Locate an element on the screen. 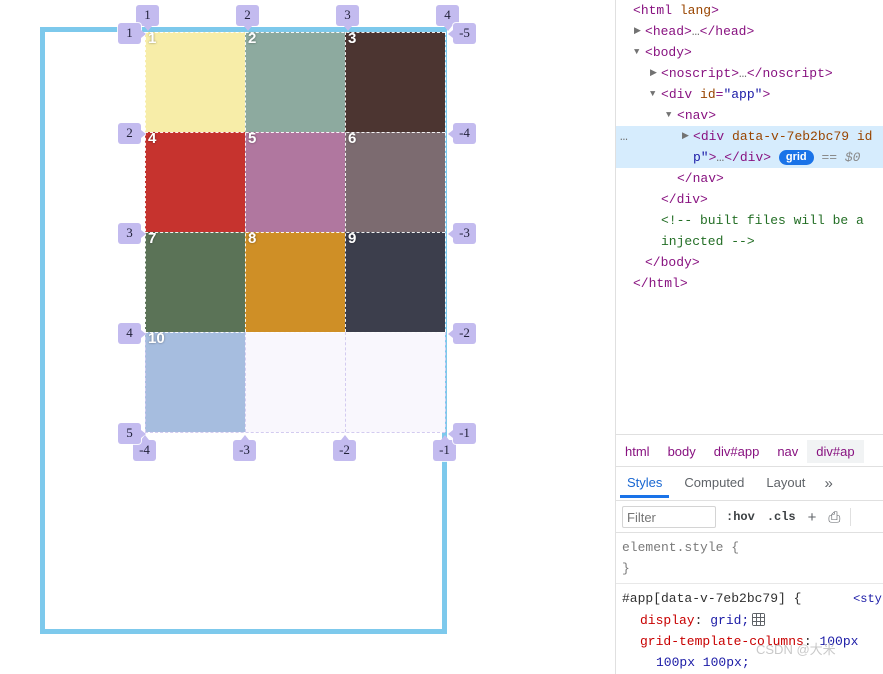  styles-filter-bar: :hov .cls + ⎙ is located at coordinates (749, 516).